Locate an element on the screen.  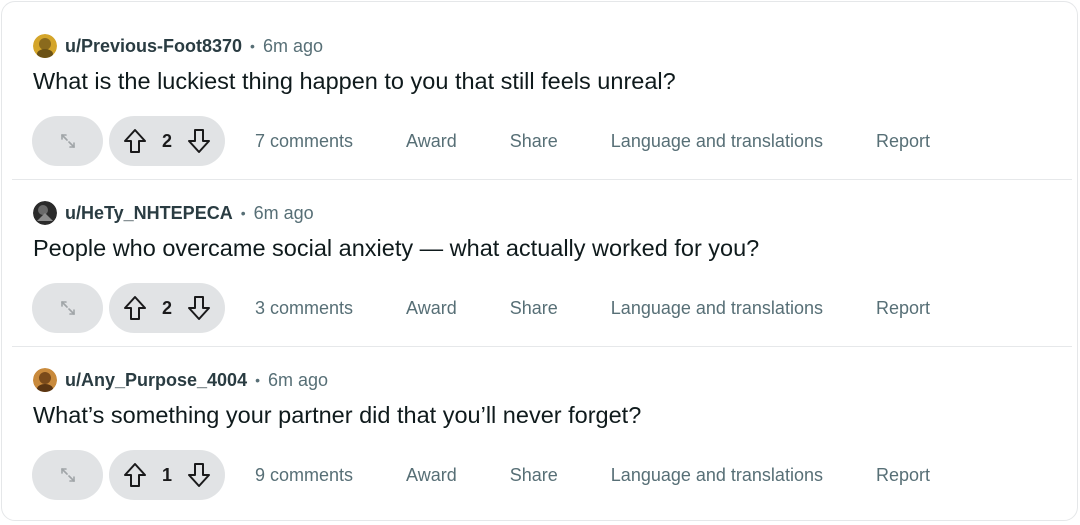
comments-button: 9 comments is located at coordinates (304, 475).